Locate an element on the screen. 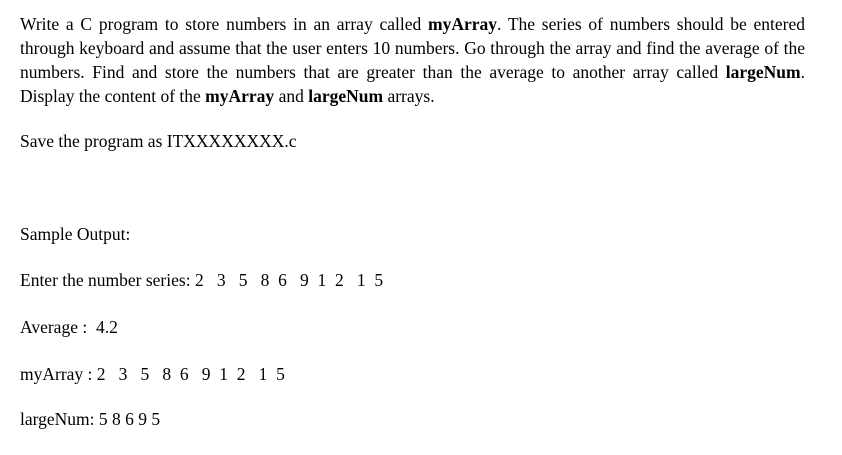  task-text-5: arrays. is located at coordinates (409, 96).